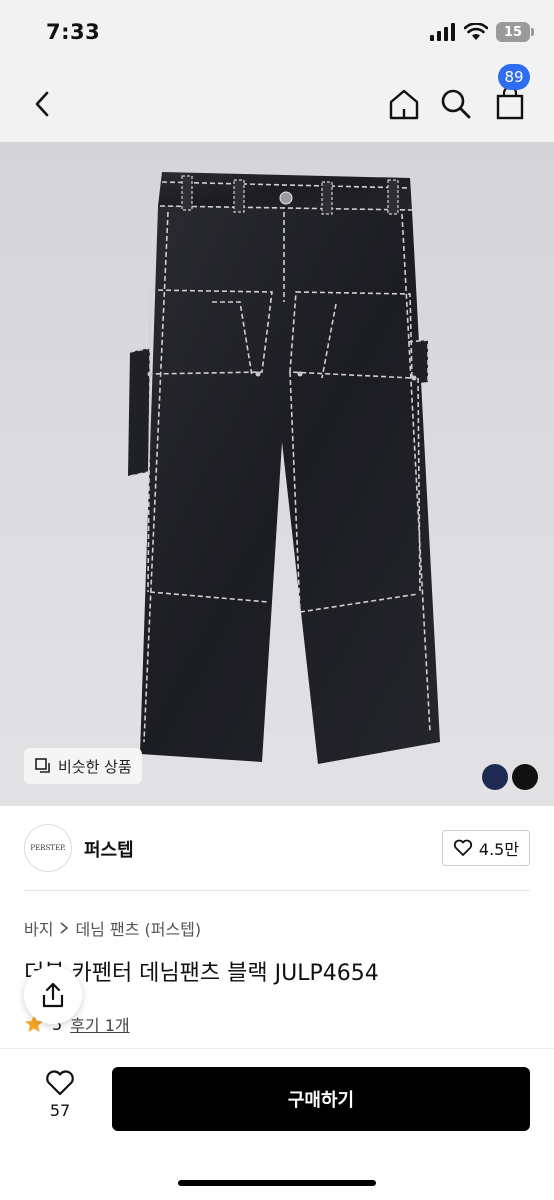  I want to click on battery-icon: 15, so click(515, 32).